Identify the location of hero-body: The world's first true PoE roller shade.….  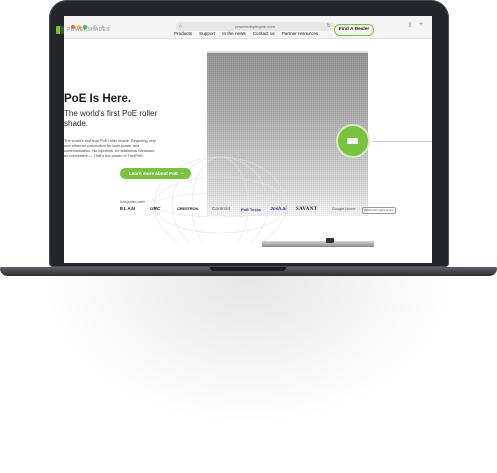
(110, 148).